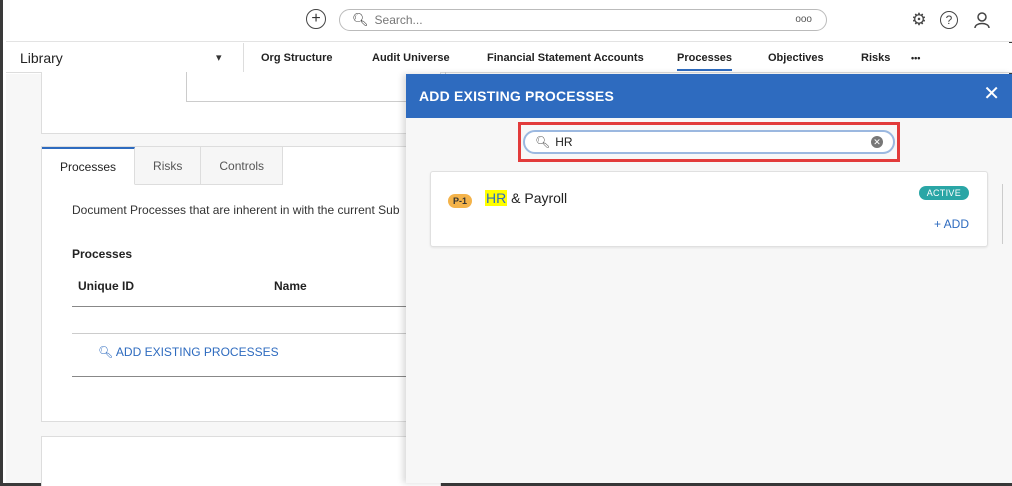 The height and width of the screenshot is (486, 1012). Describe the element at coordinates (41, 58) in the screenshot. I see `library-selector: Library` at that location.